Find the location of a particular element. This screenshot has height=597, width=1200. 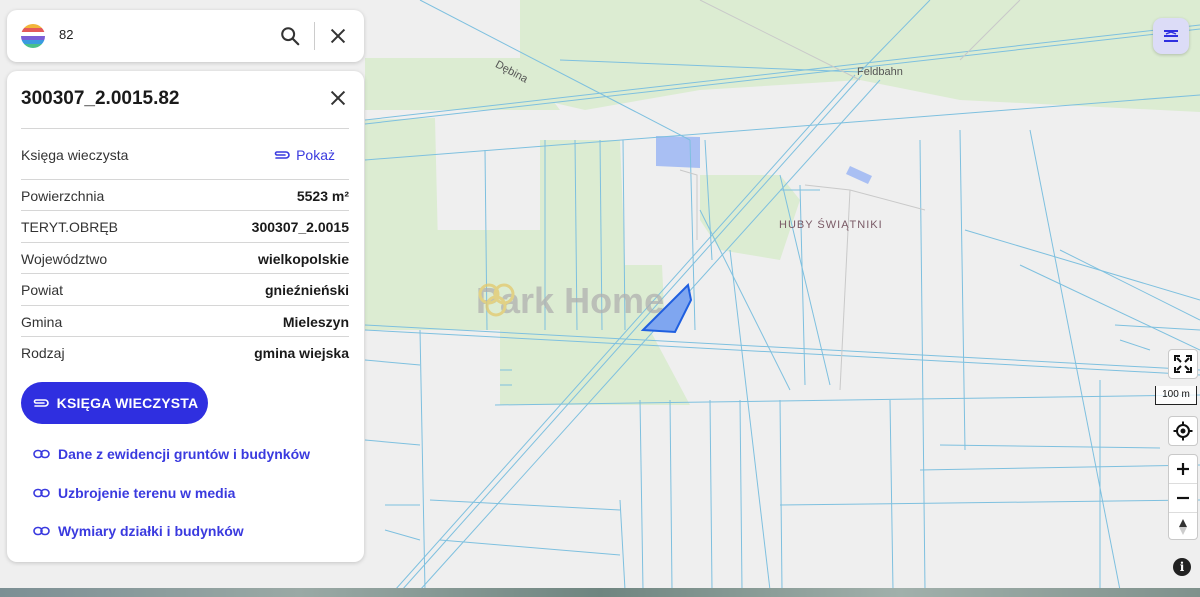

road-label-feldbahn: Feldbahn is located at coordinates (880, 72).